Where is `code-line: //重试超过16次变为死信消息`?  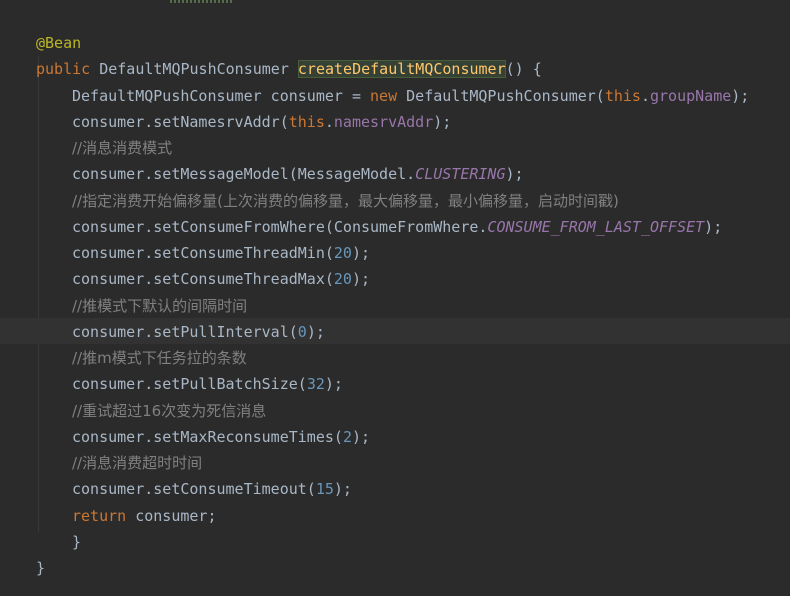
code-line: //重试超过16次变为死信消息 is located at coordinates (169, 411).